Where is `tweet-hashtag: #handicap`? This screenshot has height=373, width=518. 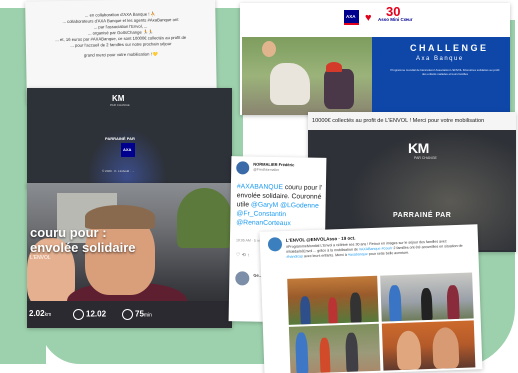 tweet-hashtag: #handicap is located at coordinates (295, 256).